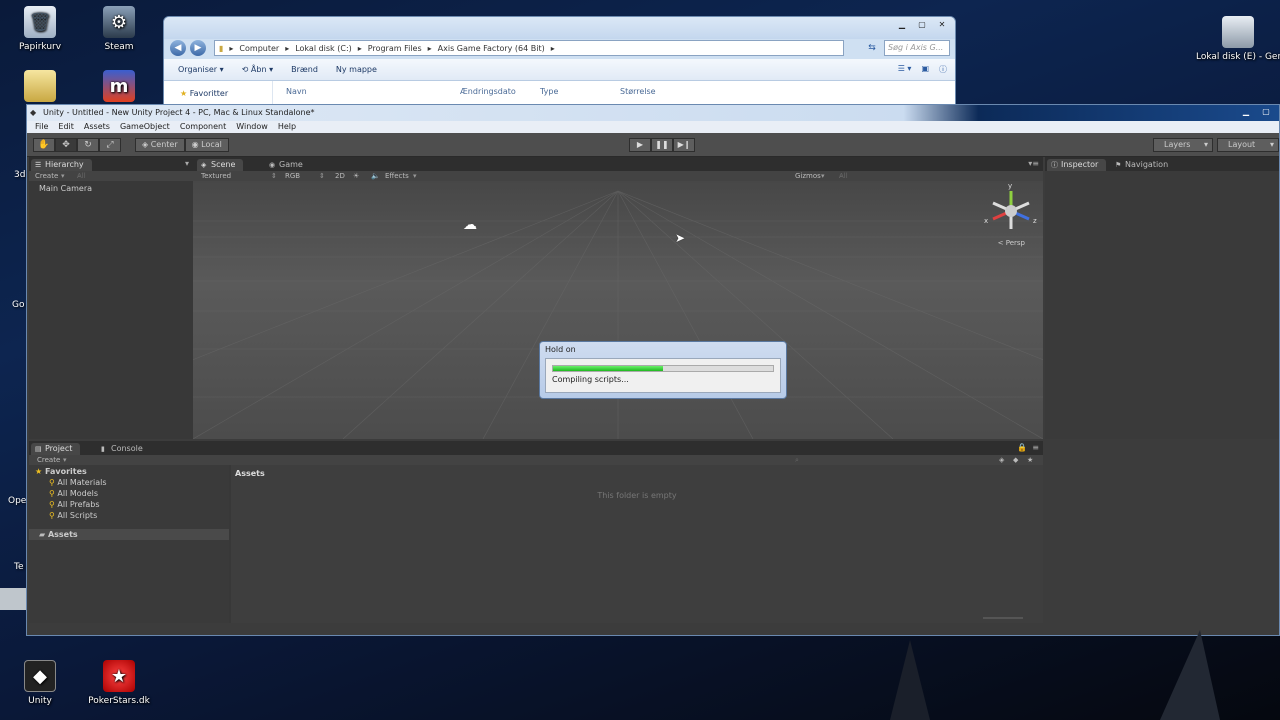 The width and height of the screenshot is (1280, 720). What do you see at coordinates (97, 127) in the screenshot?
I see `menu-assets: Assets` at bounding box center [97, 127].